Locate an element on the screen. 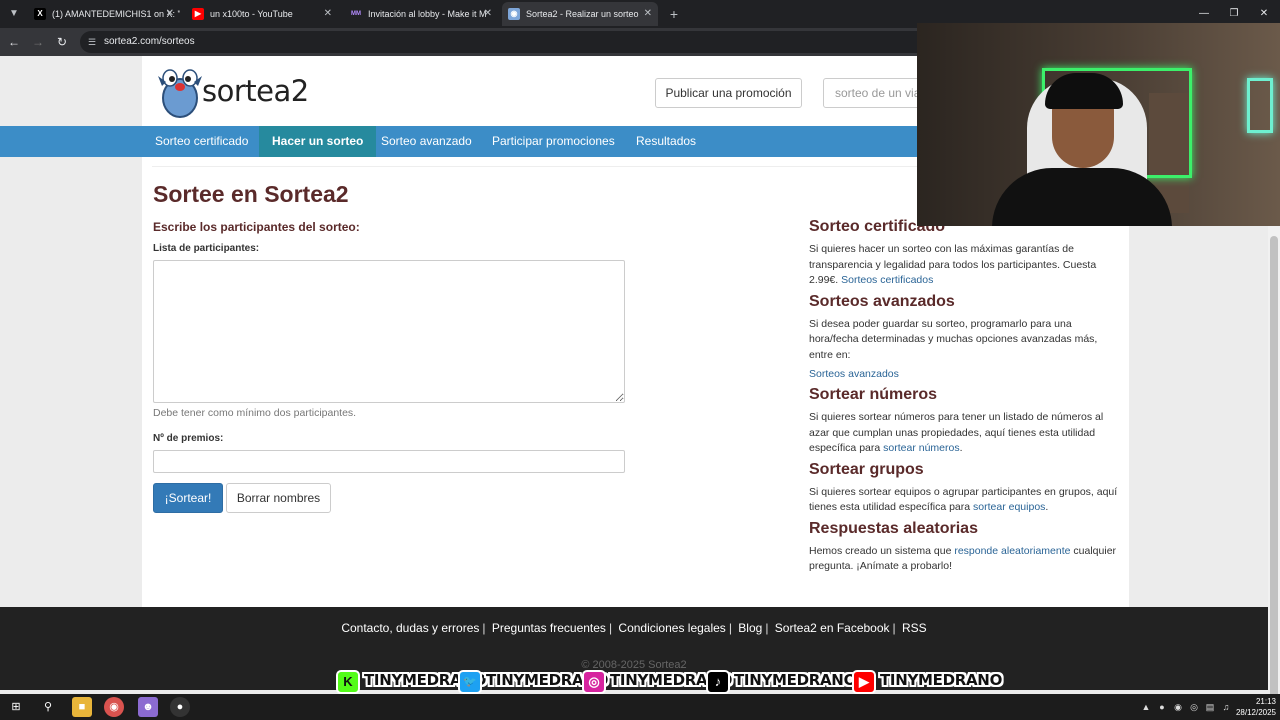 The image size is (1280, 720). tab-search-icon: ▼ is located at coordinates (14, 14).